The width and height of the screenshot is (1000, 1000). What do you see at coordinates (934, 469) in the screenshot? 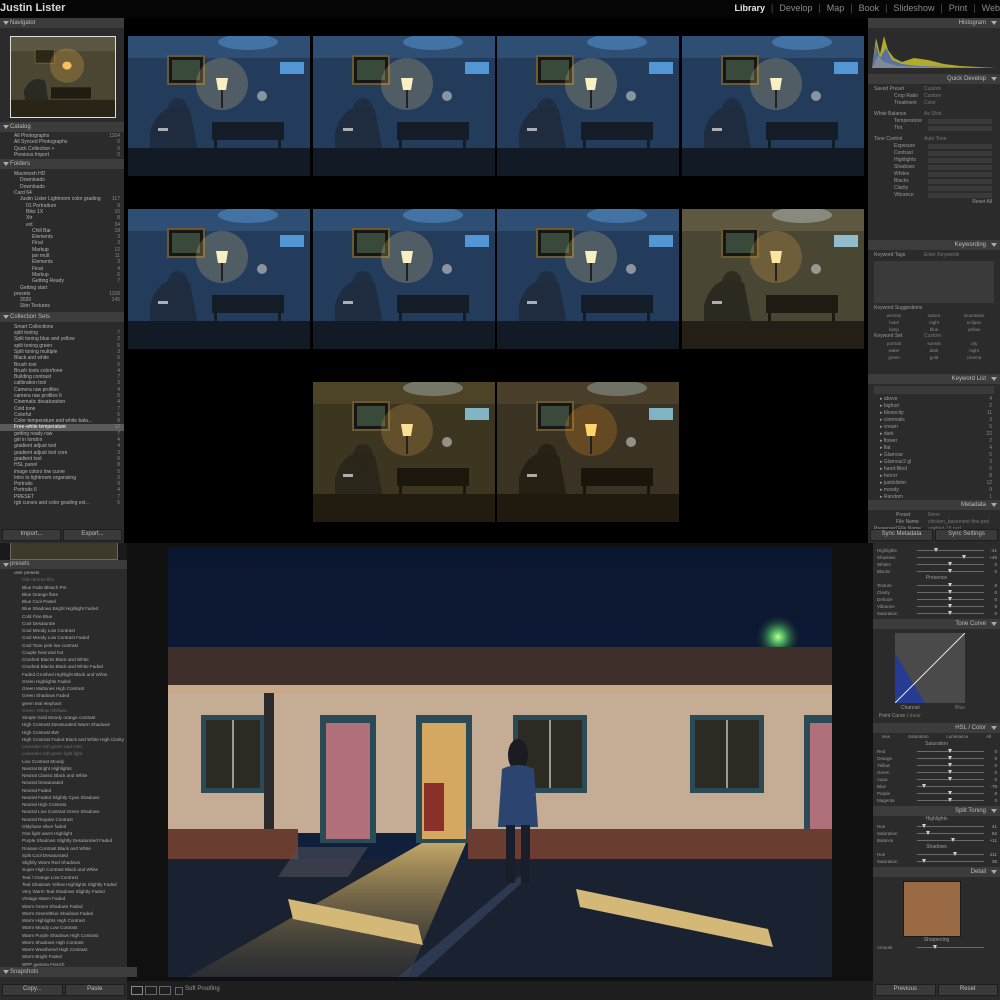
I see `keyword-list-item: ▸ hand-filled 6` at bounding box center [934, 469].